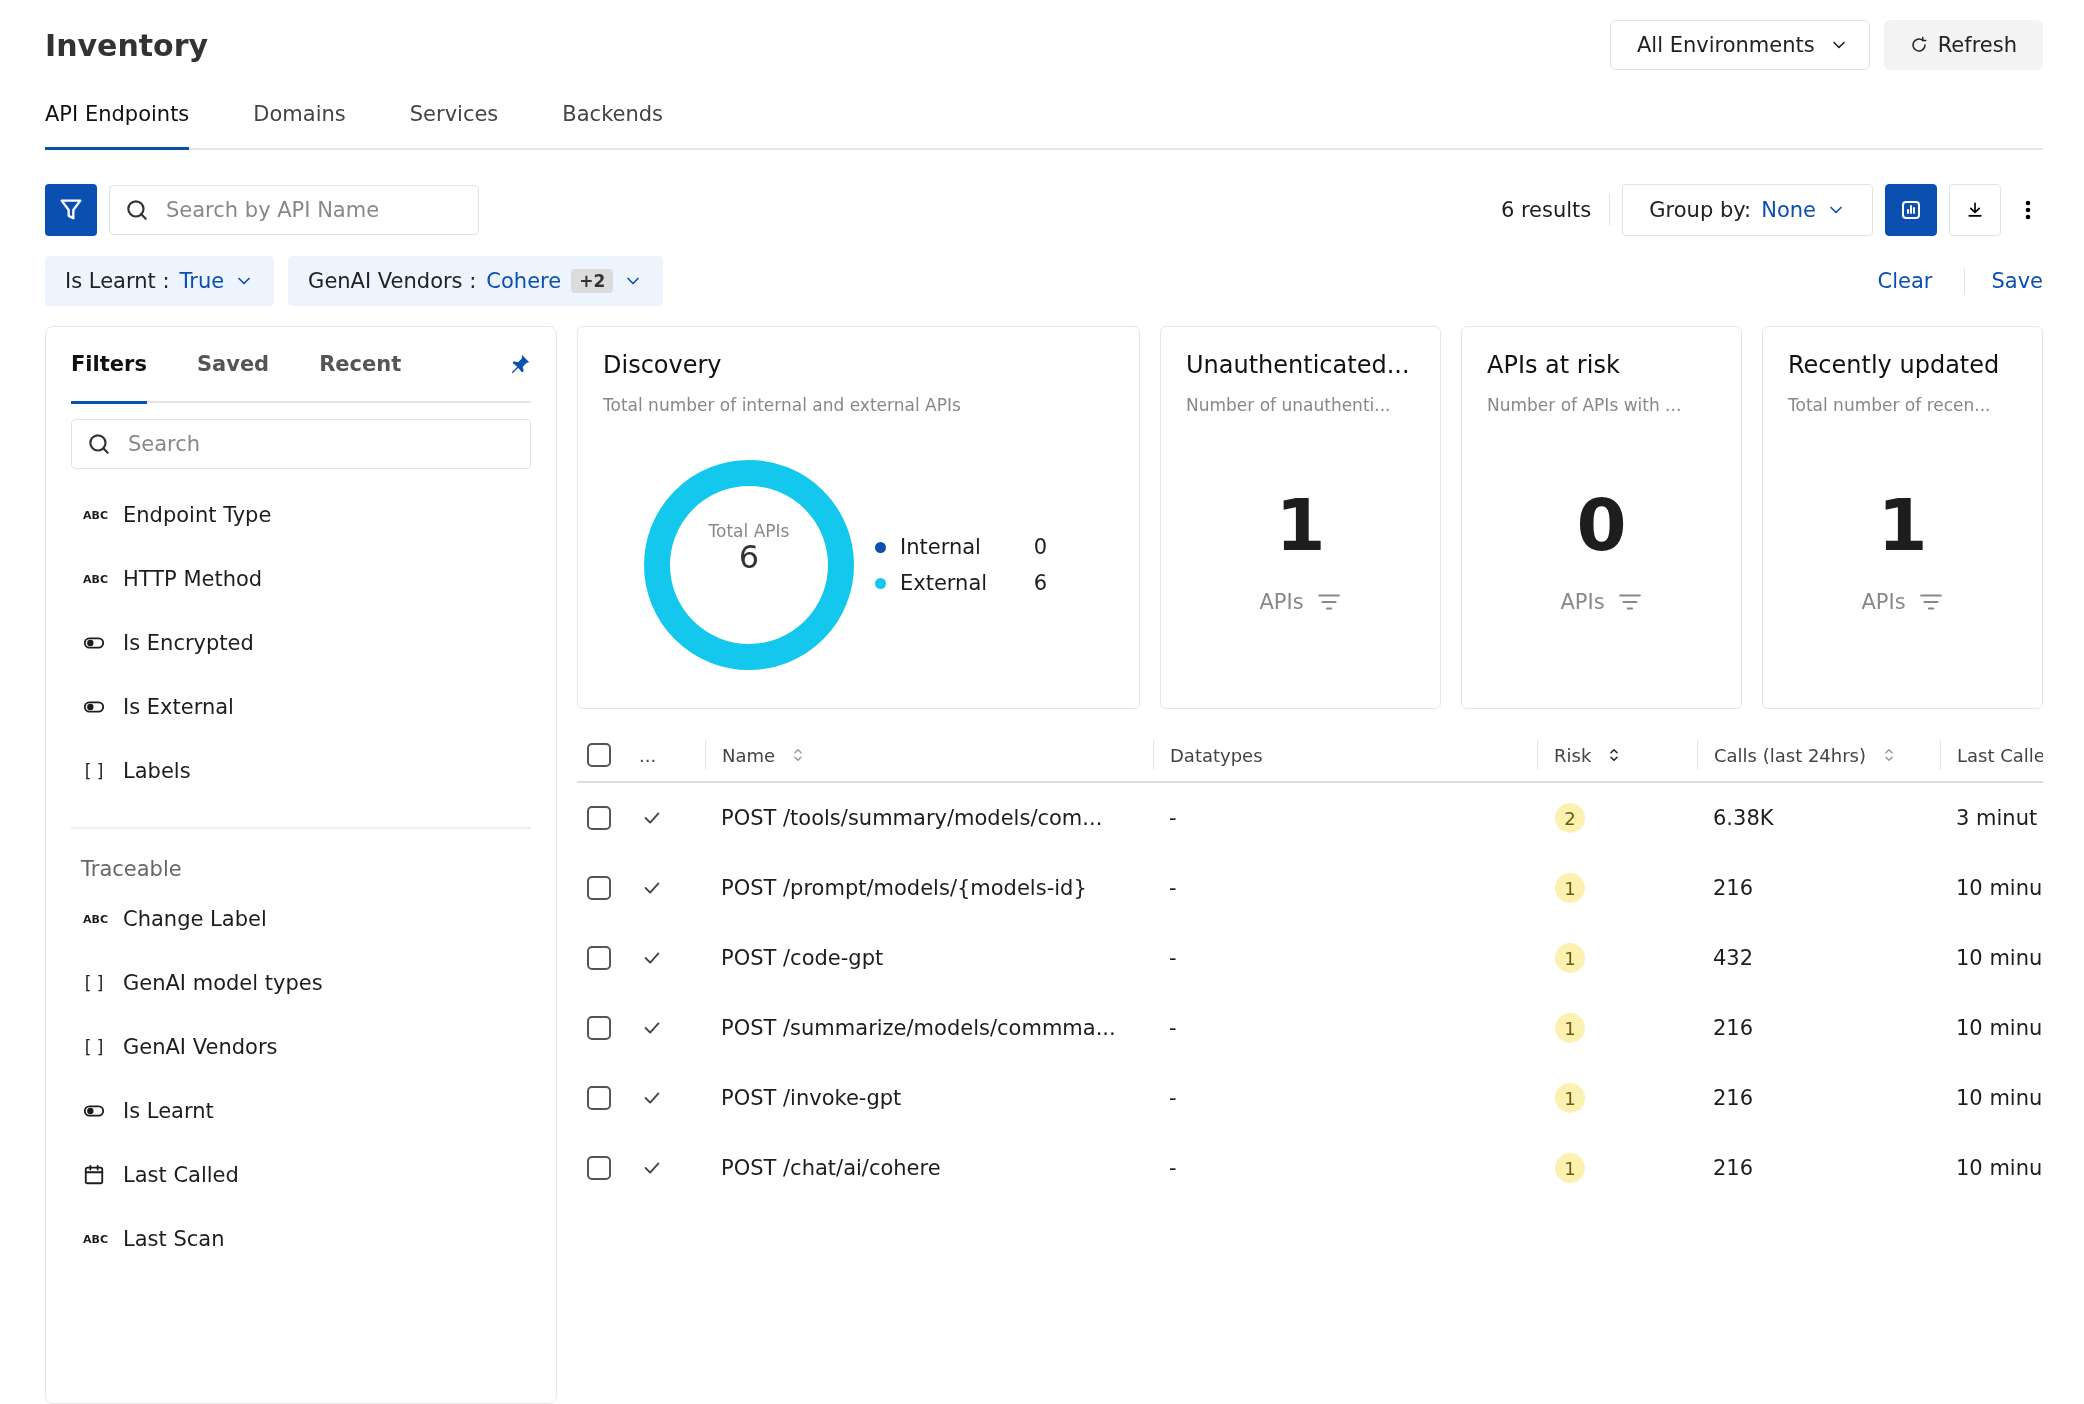 The height and width of the screenshot is (1404, 2084). I want to click on table-cell-text: POST /chat/ai/cohere, so click(831, 1168).